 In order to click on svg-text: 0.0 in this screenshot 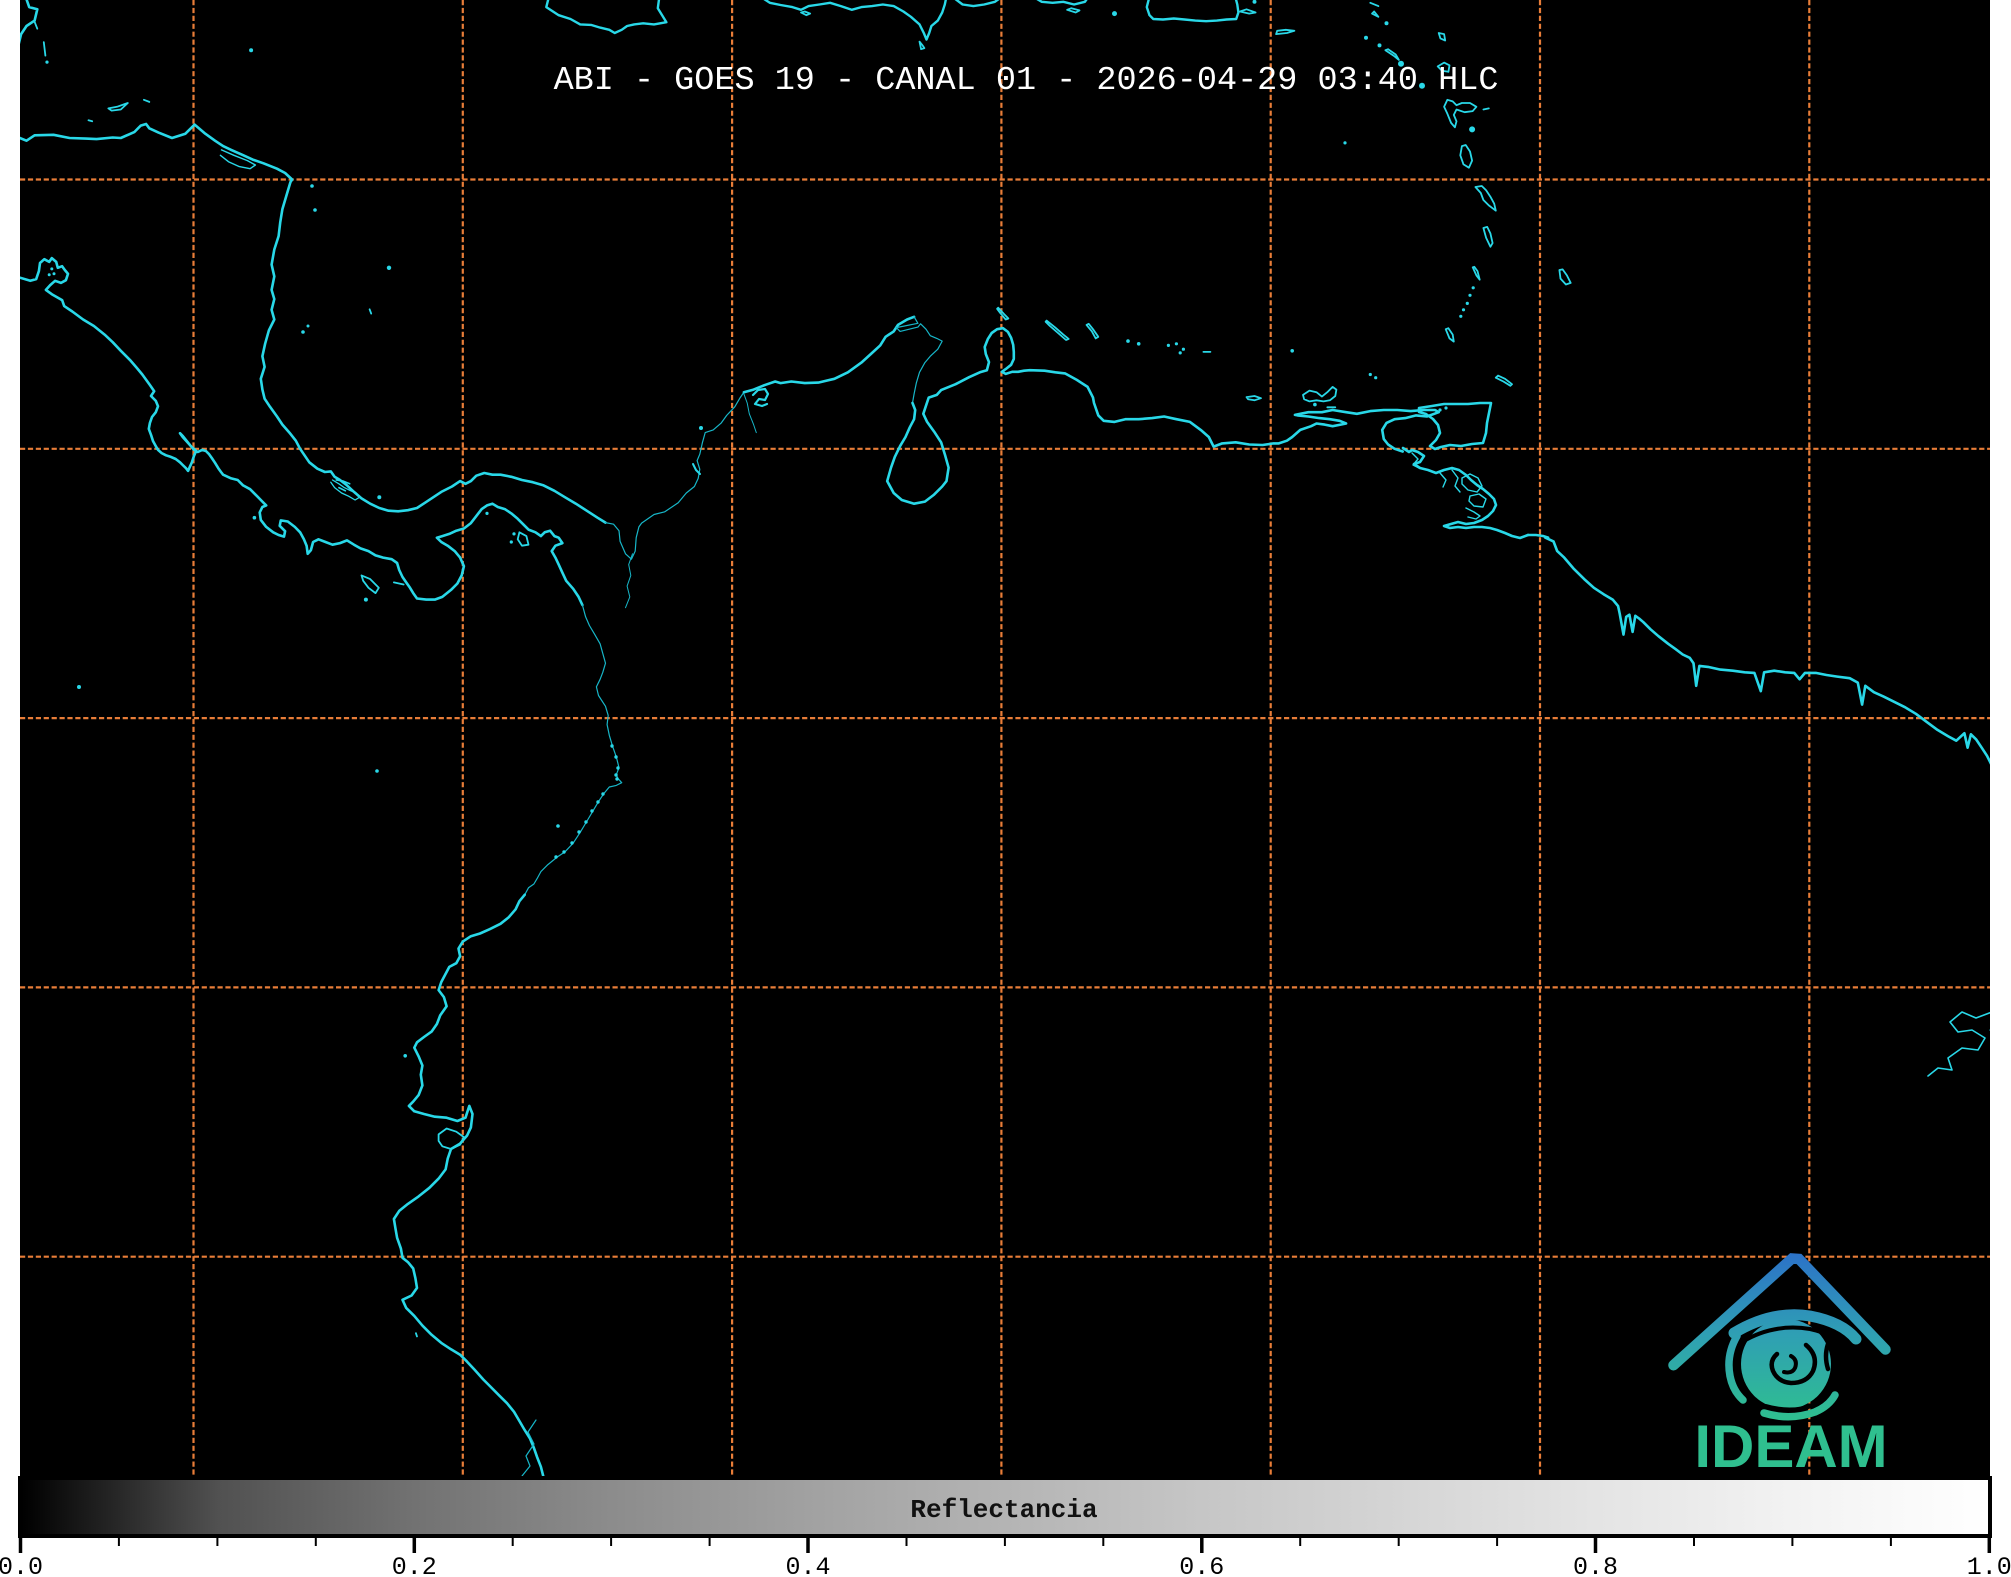, I will do `click(21, 1565)`.